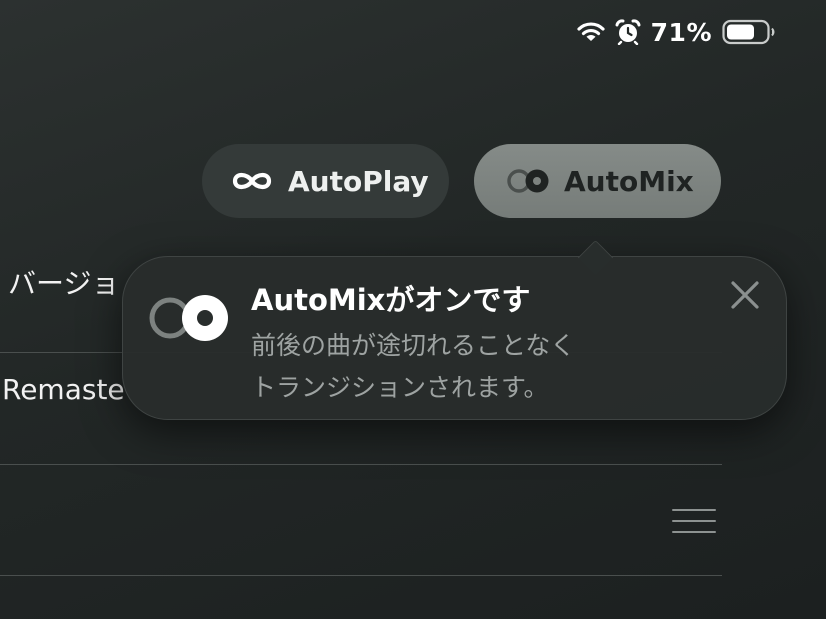 Image resolution: width=826 pixels, height=619 pixels. I want to click on list-item-version: バージョ, so click(63, 282).